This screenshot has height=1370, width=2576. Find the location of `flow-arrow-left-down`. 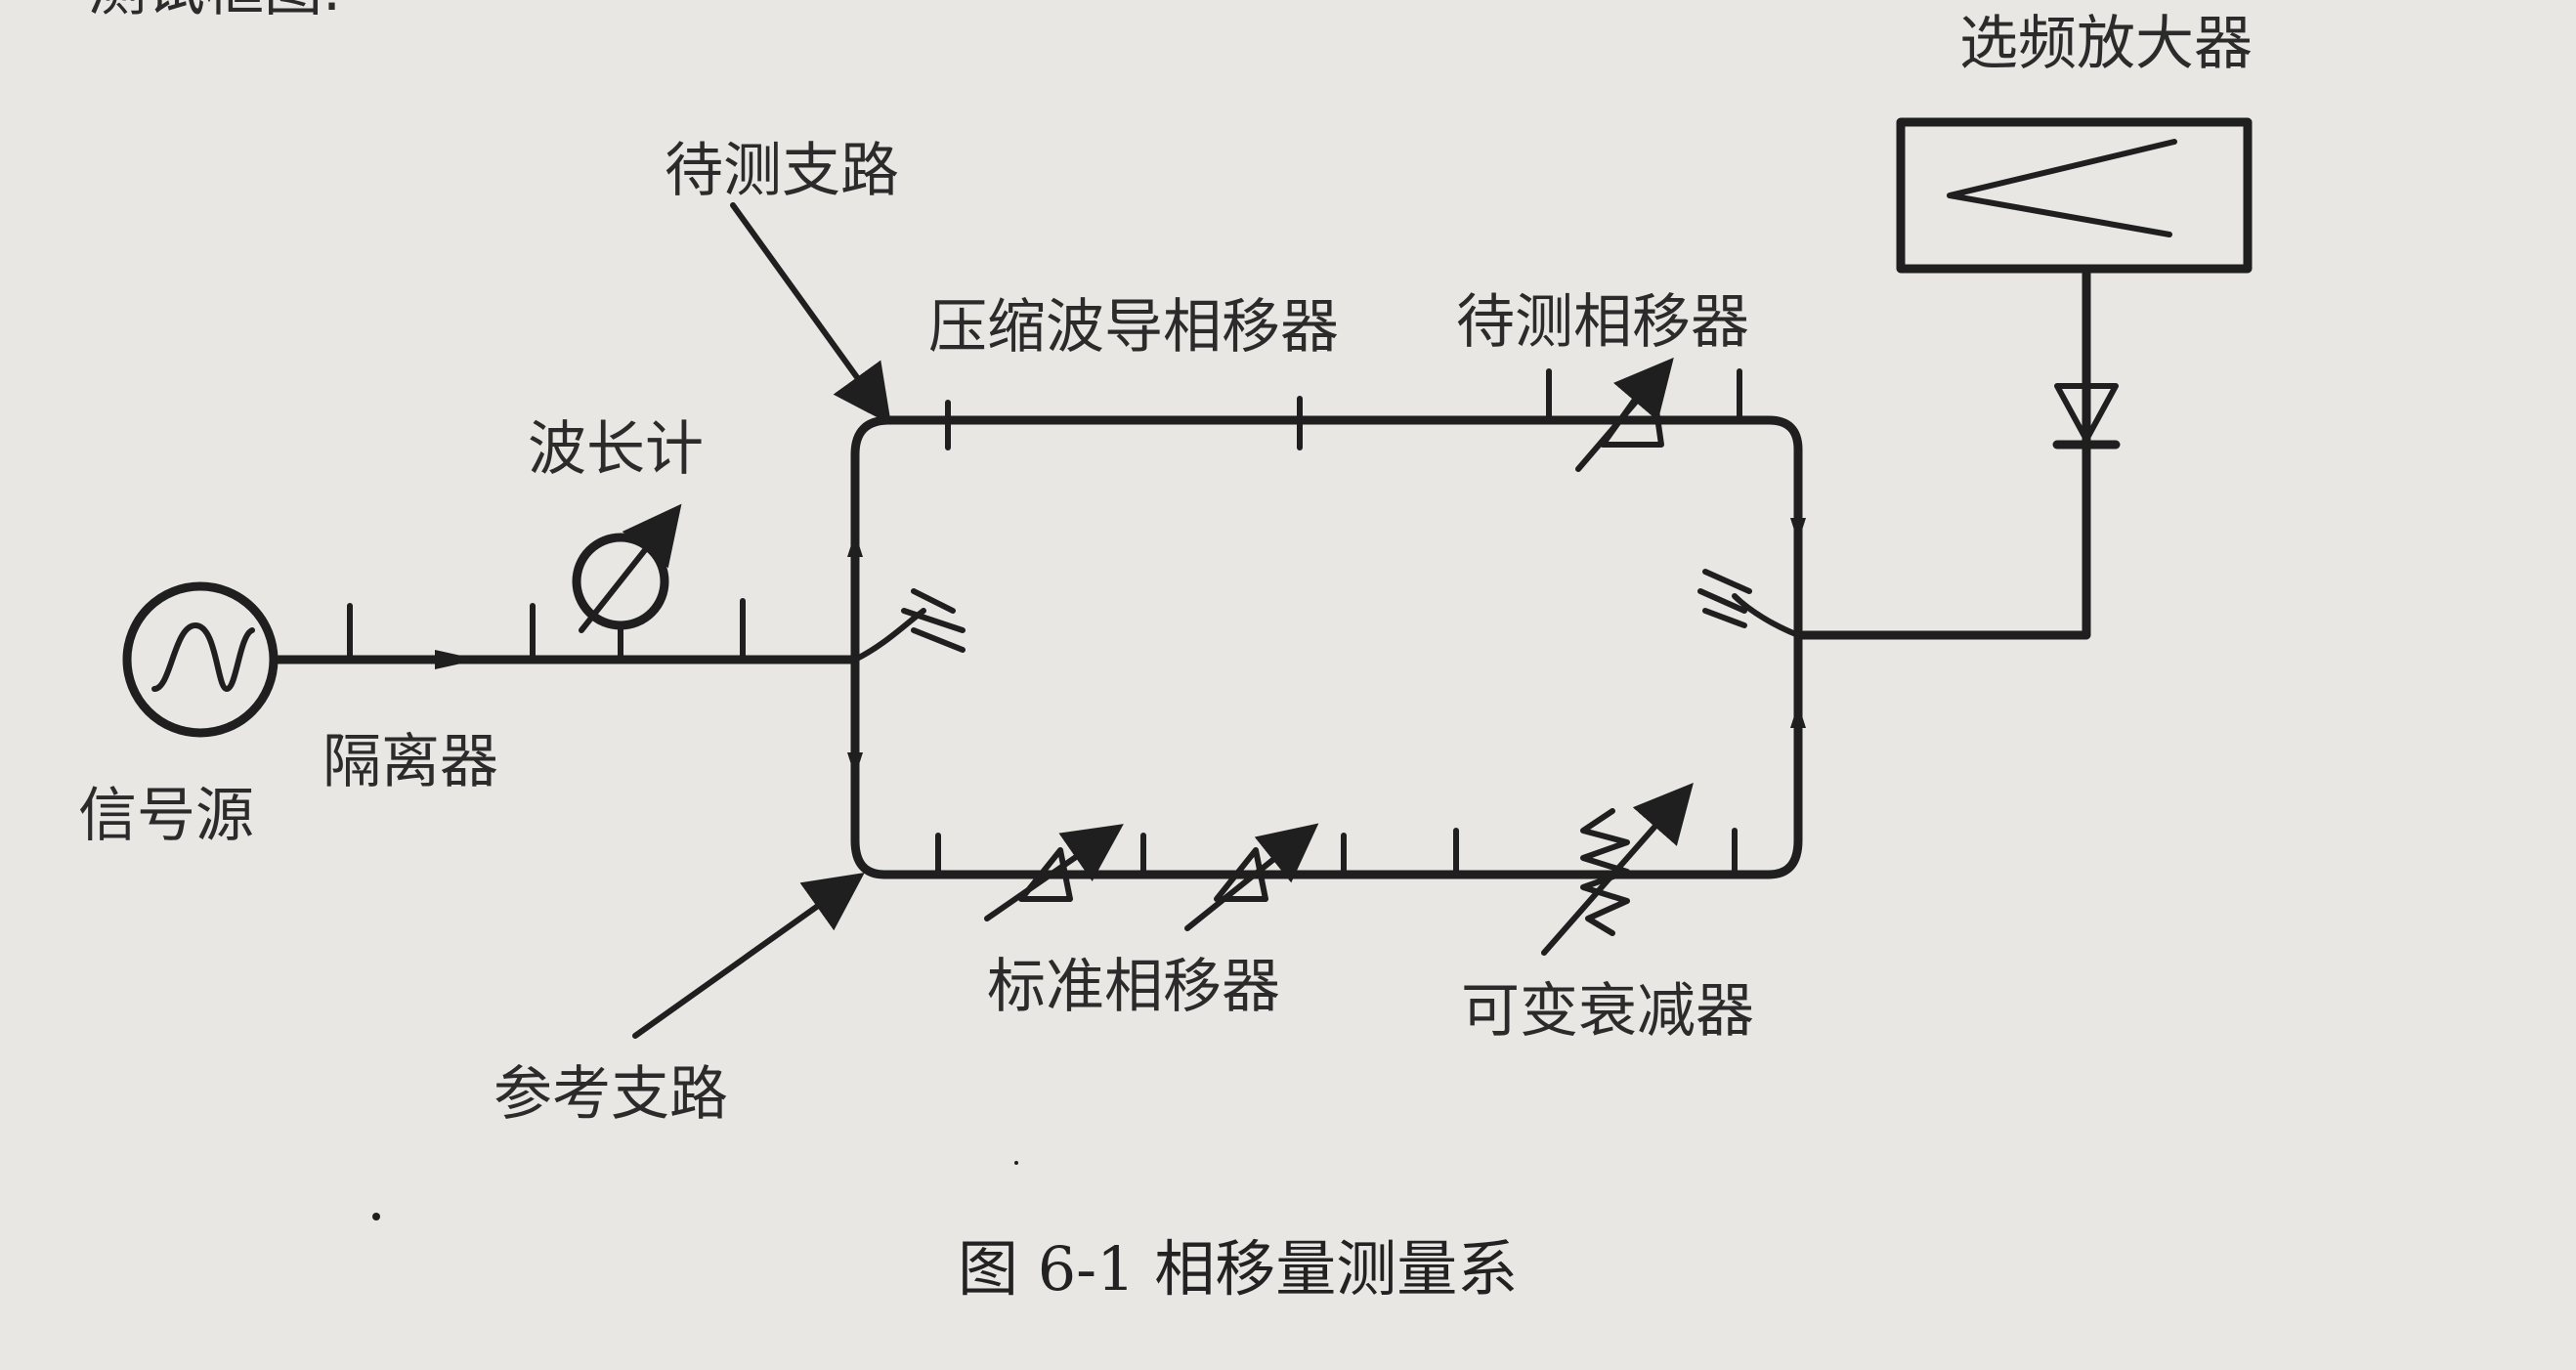

flow-arrow-left-down is located at coordinates (855, 764).